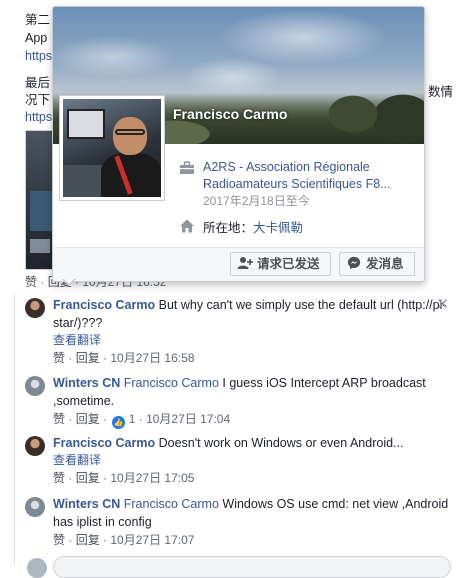  I want to click on comment-actions: 赞 · 回复 · 10月27日 16:58, so click(253, 358).